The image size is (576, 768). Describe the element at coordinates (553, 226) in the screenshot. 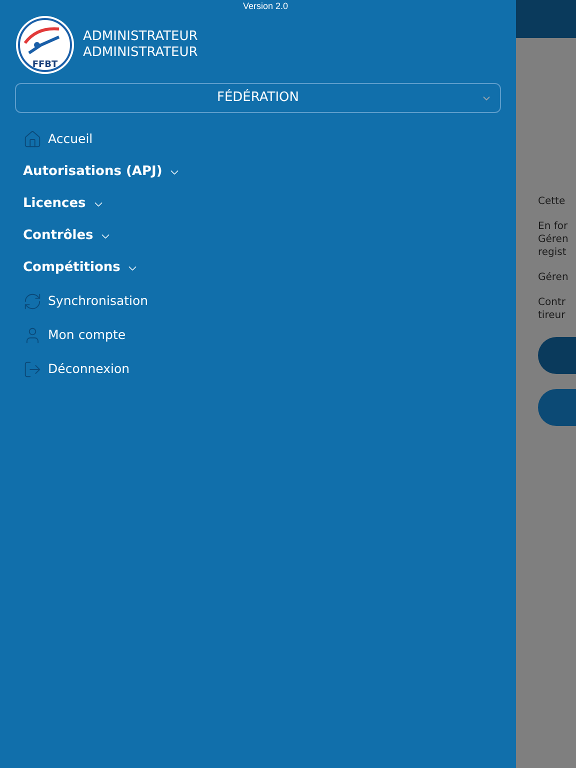

I see `paragraph-line: En for` at that location.